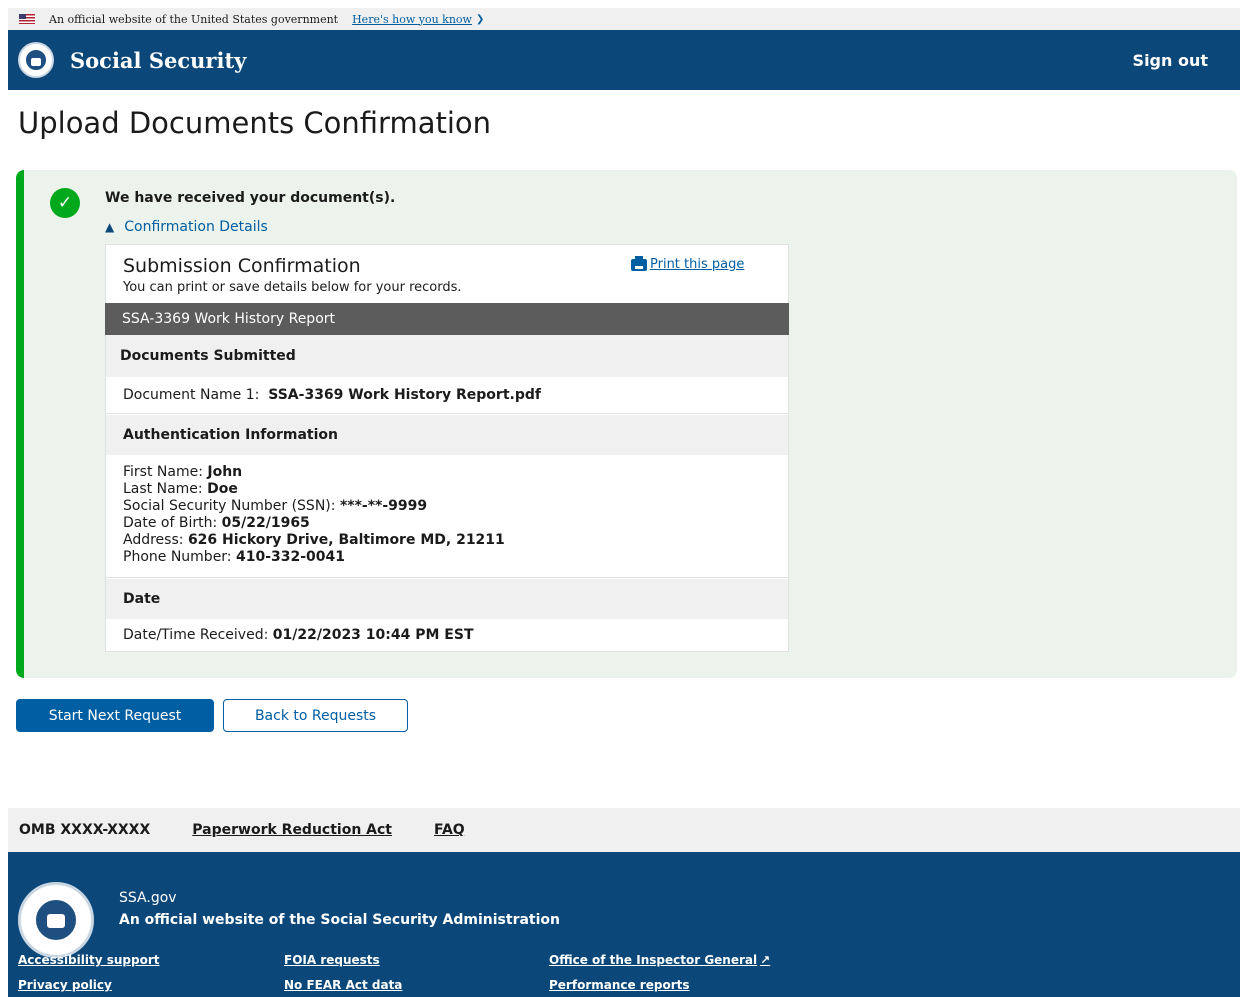 The image size is (1240, 997). Describe the element at coordinates (109, 227) in the screenshot. I see `chevron-up-icon: ▲` at that location.